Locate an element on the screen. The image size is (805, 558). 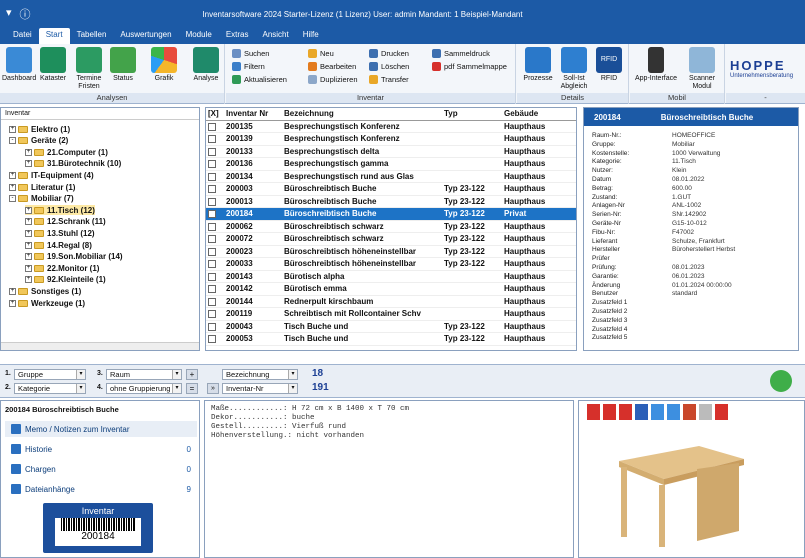
menu-auswertungen: Auswertungen is located at coordinates (145, 36).